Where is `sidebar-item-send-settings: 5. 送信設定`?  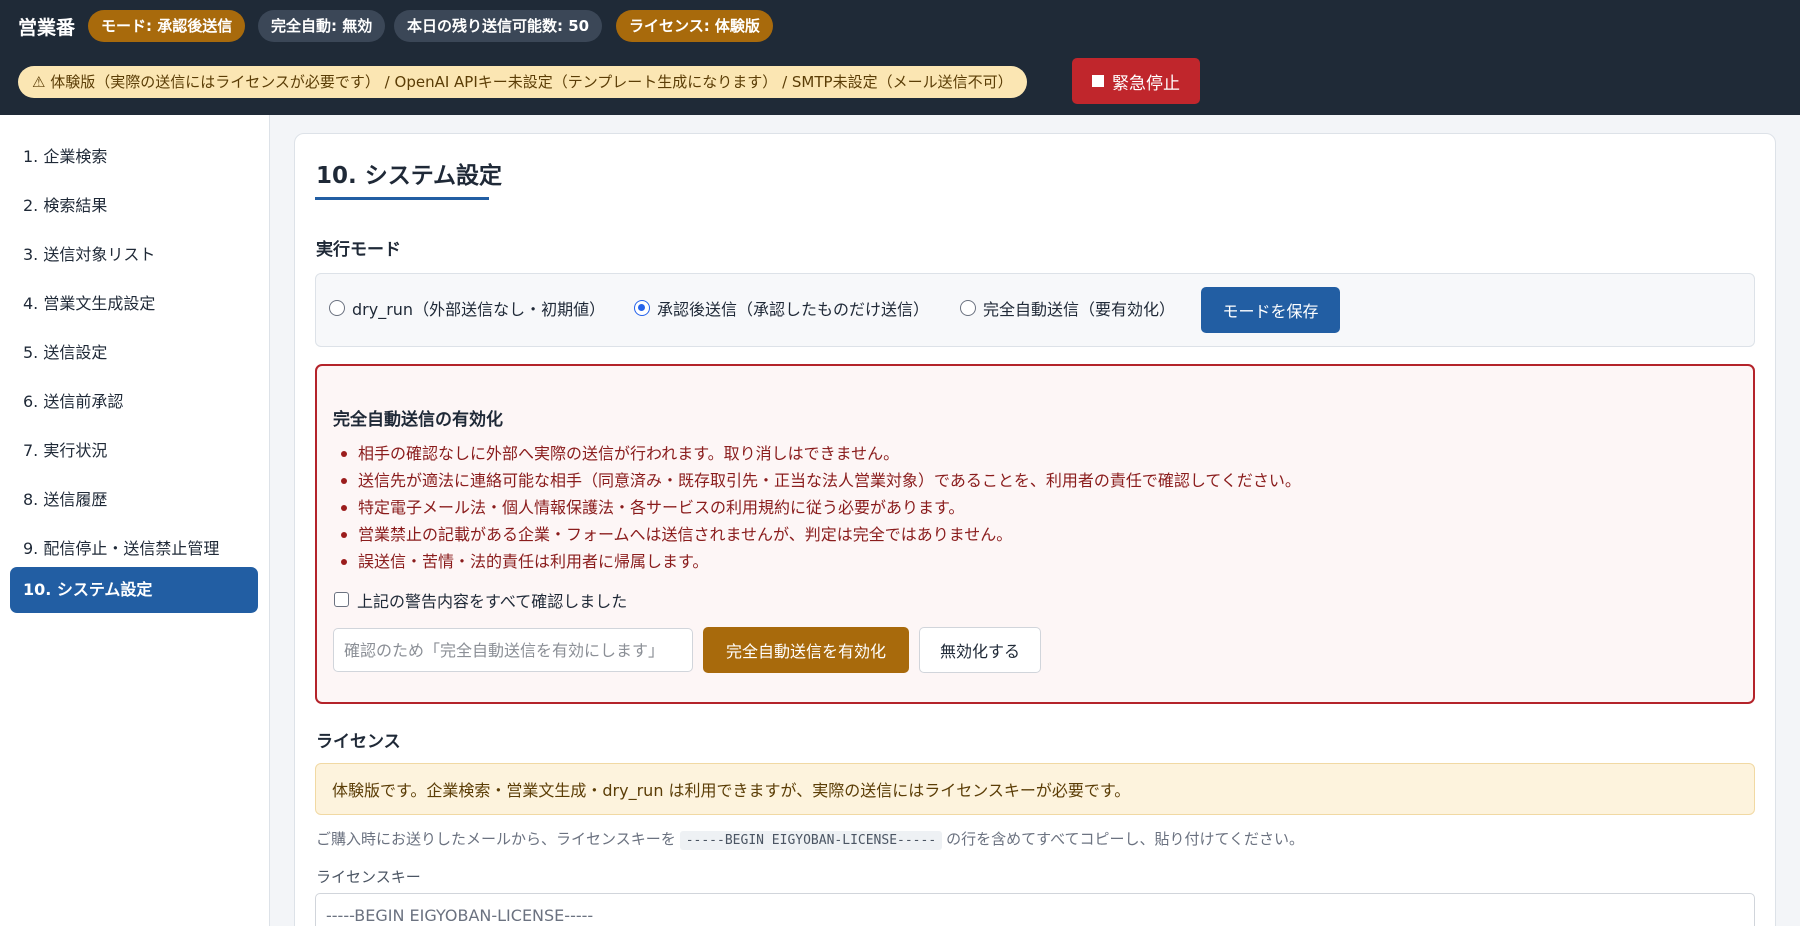
sidebar-item-send-settings: 5. 送信設定 is located at coordinates (134, 353).